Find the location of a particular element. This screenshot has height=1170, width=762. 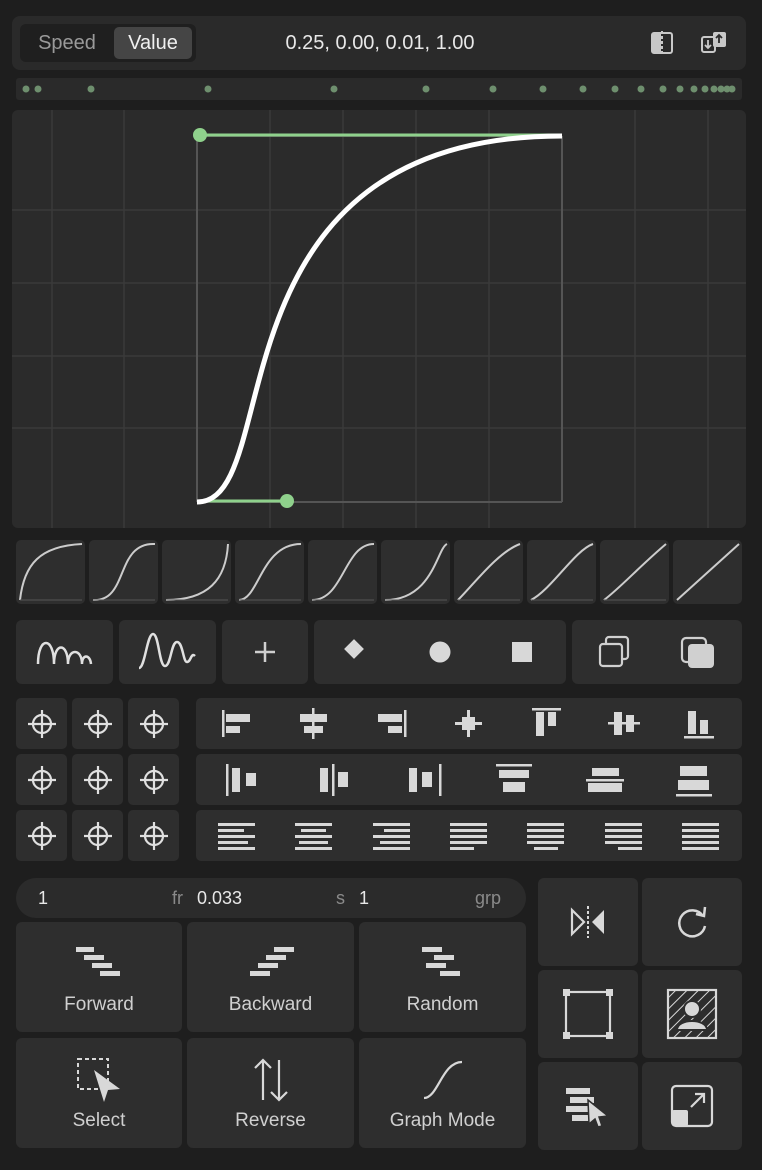

center-cross-icon is located at coordinates (468, 723).